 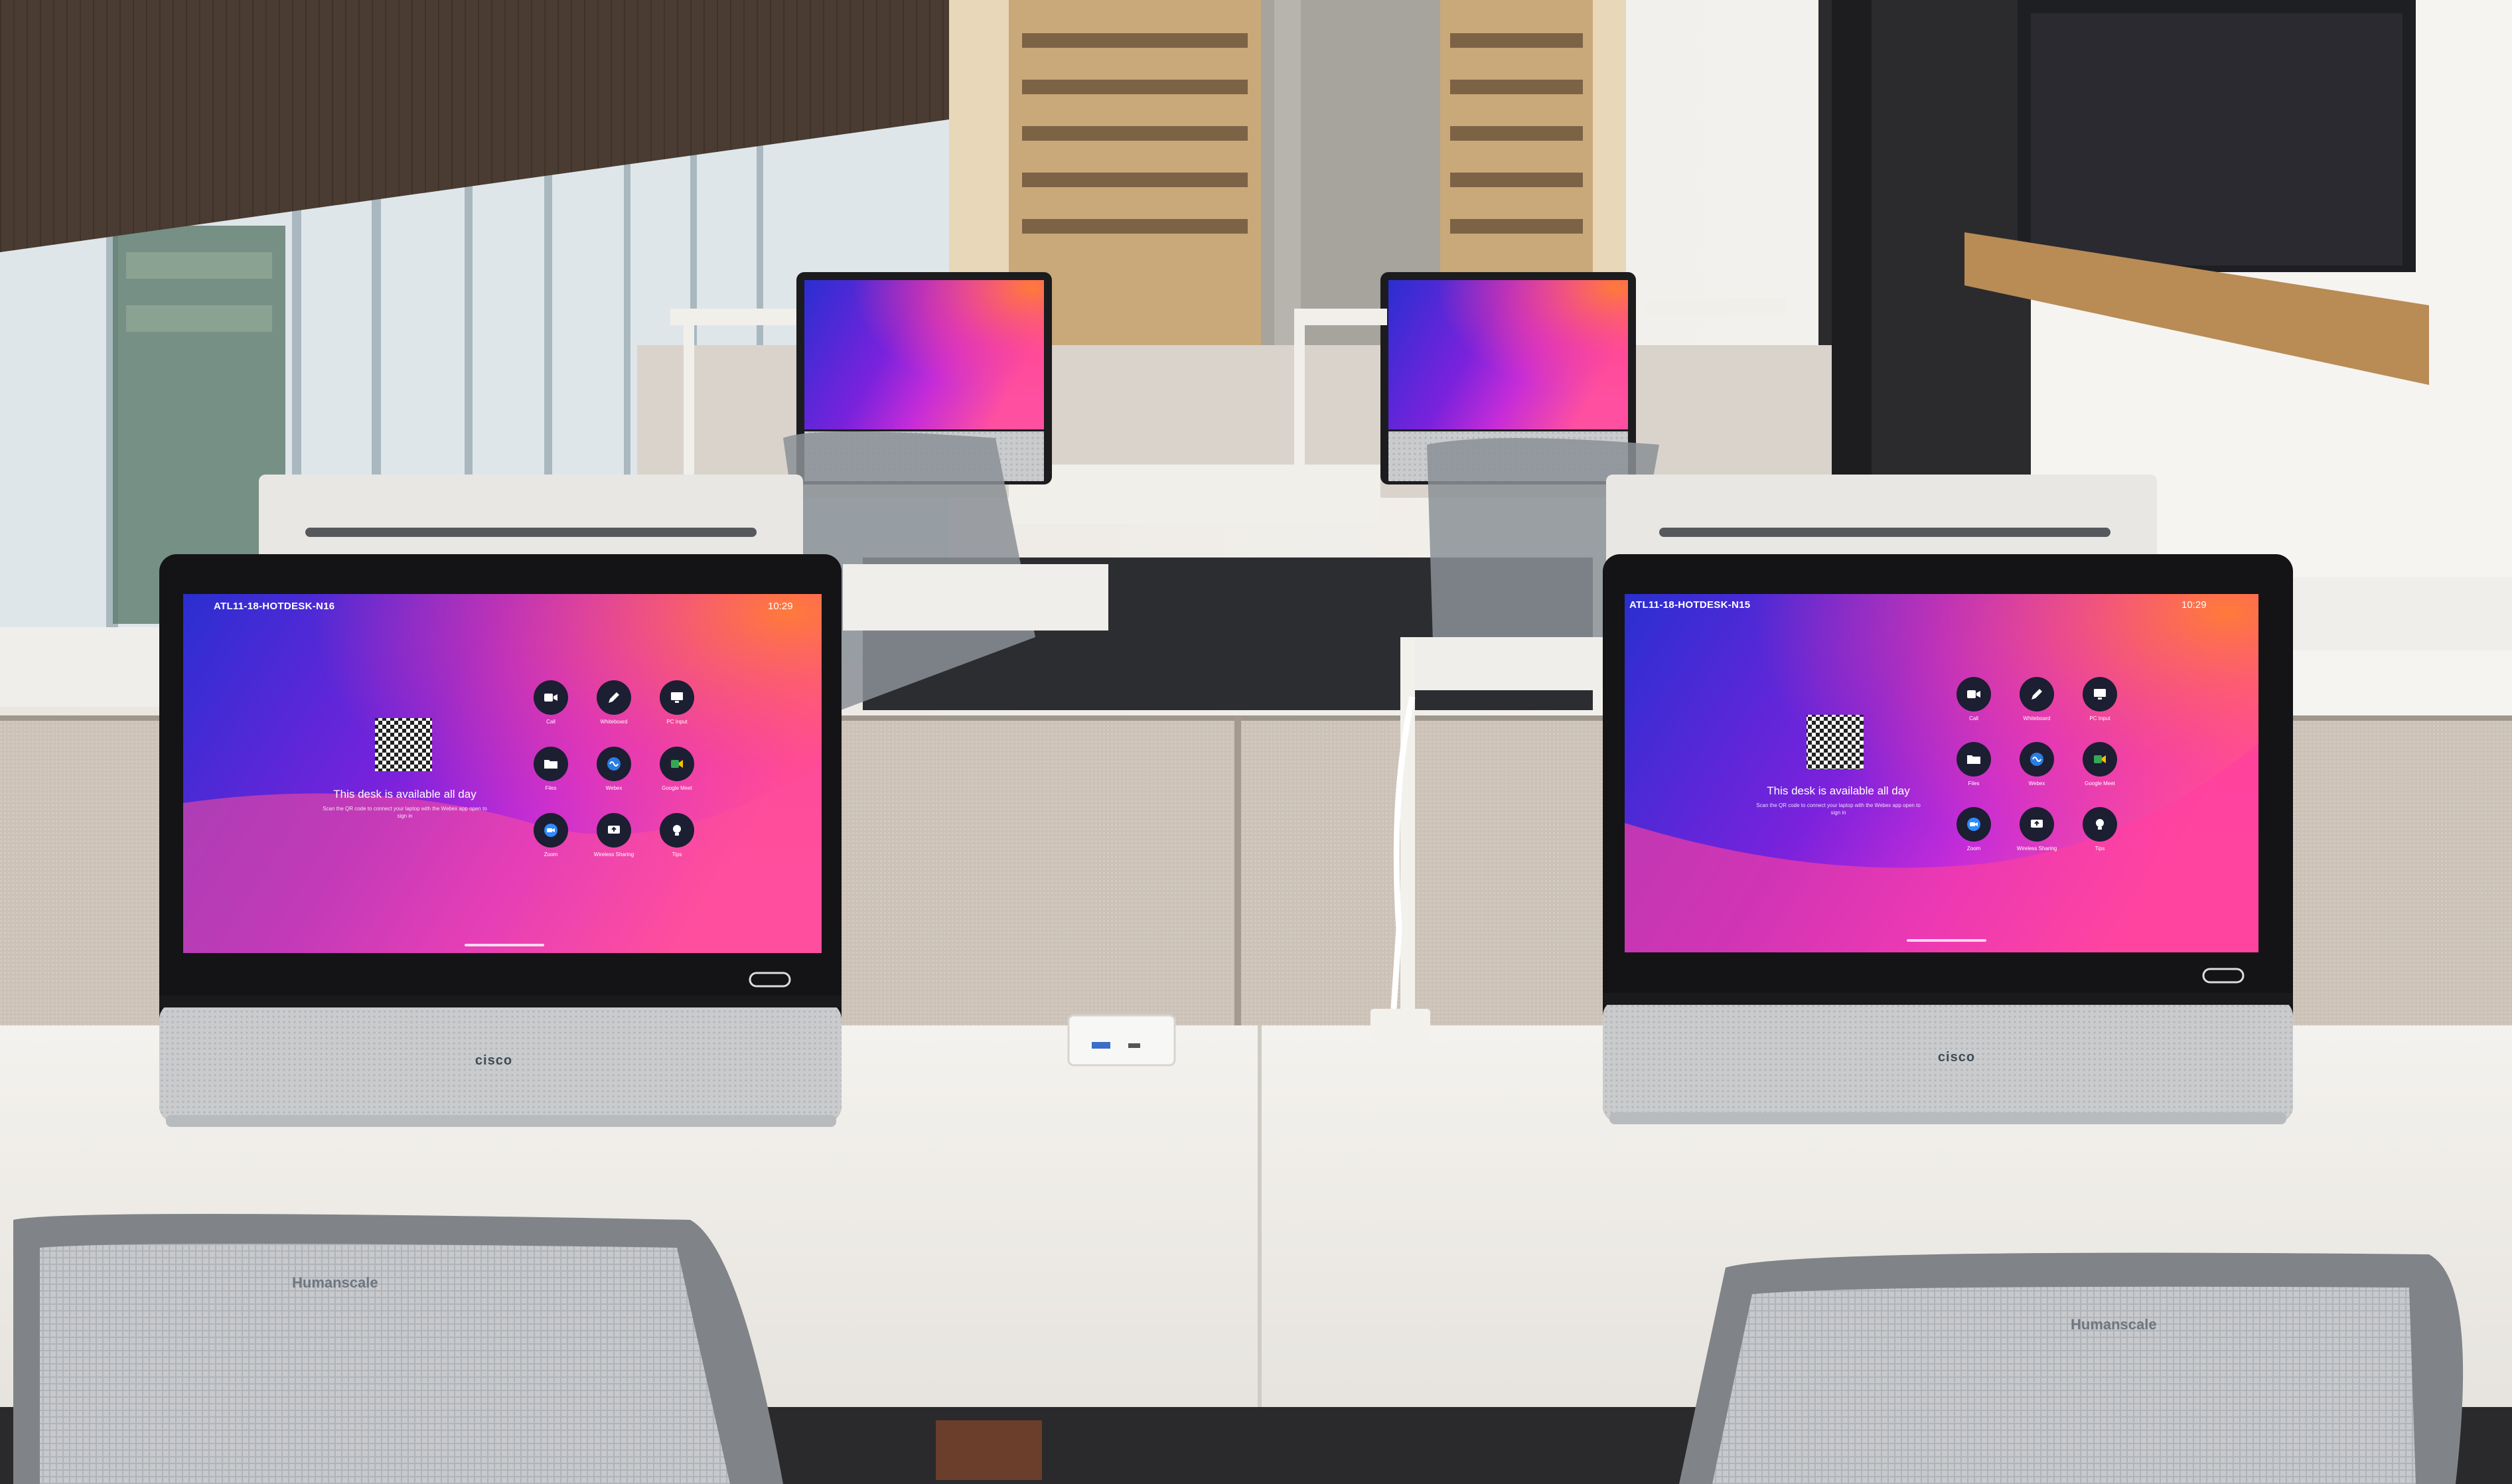 I want to click on screen-title: ATL11-18-HOTDESK-N15, so click(x=1690, y=605).